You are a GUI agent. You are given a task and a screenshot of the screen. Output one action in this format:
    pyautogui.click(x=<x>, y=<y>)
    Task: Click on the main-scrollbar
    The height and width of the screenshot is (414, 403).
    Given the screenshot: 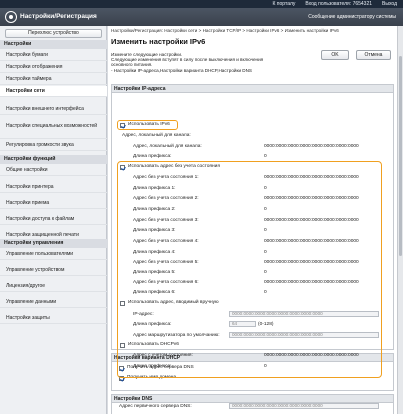 What is the action you would take?
    pyautogui.click(x=400, y=220)
    